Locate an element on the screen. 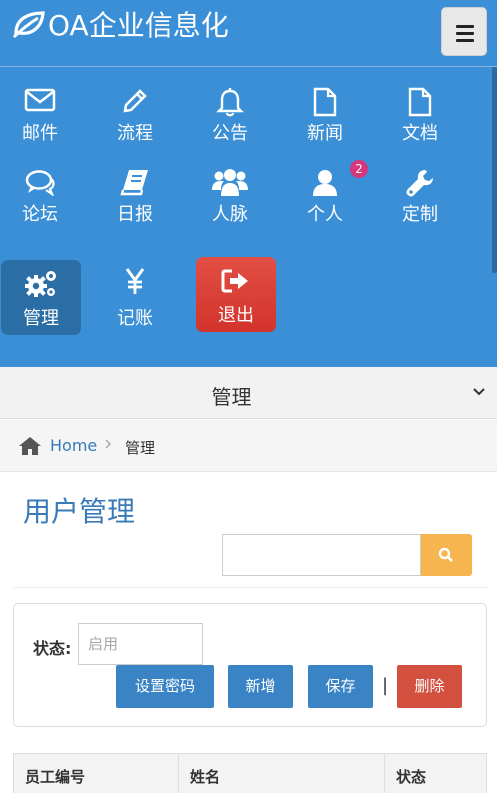 Image resolution: width=497 pixels, height=793 pixels. nav-item-docs: 文档 is located at coordinates (420, 105).